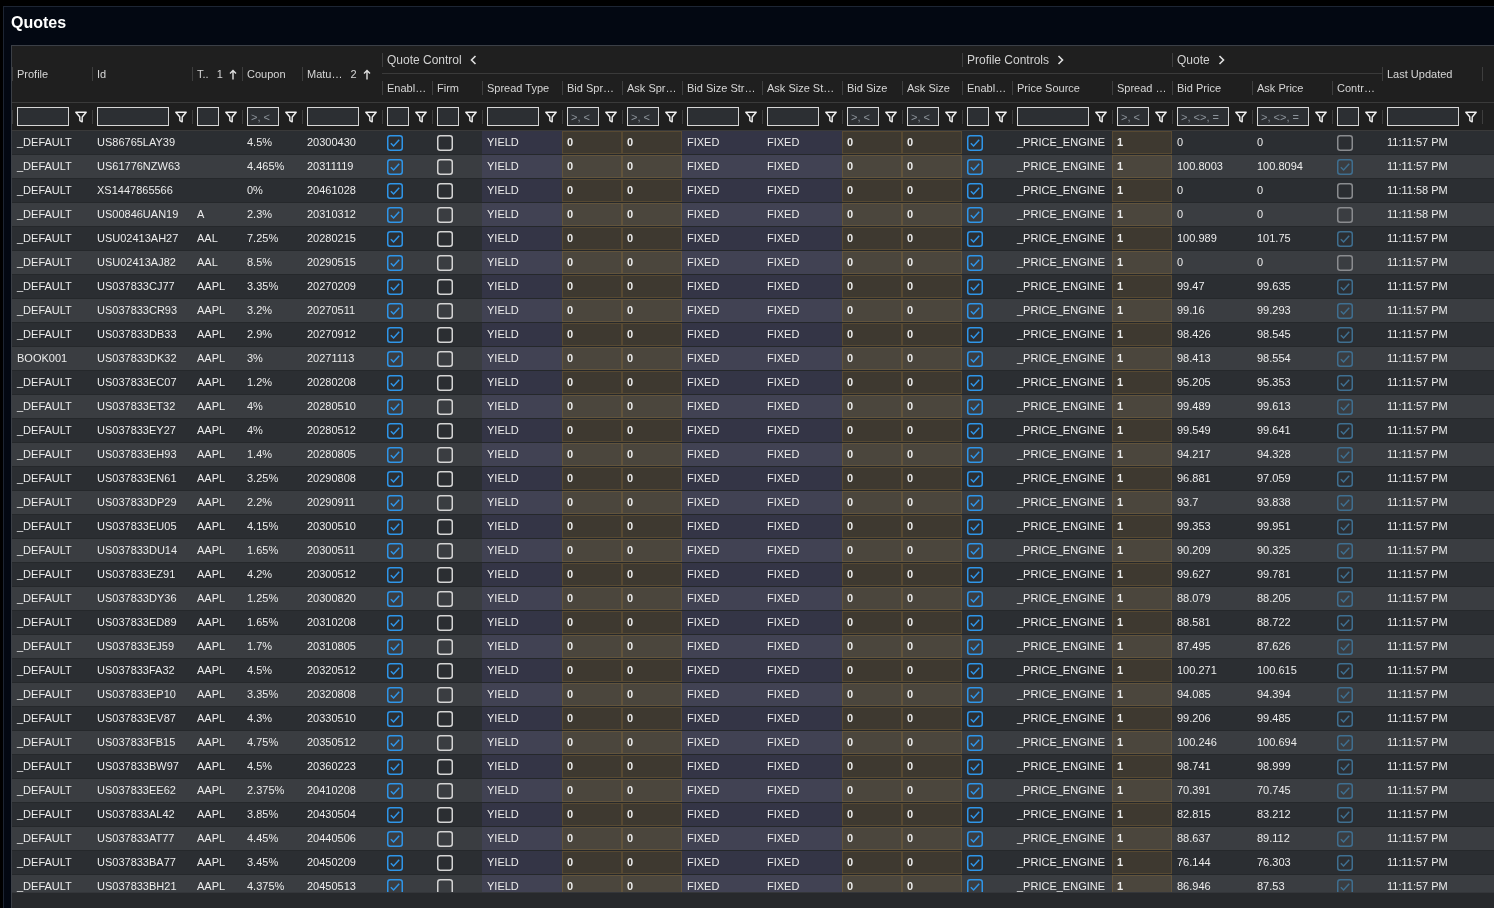 The image size is (1494, 908). Describe the element at coordinates (867, 88) in the screenshot. I see `column-header: Bid Size` at that location.